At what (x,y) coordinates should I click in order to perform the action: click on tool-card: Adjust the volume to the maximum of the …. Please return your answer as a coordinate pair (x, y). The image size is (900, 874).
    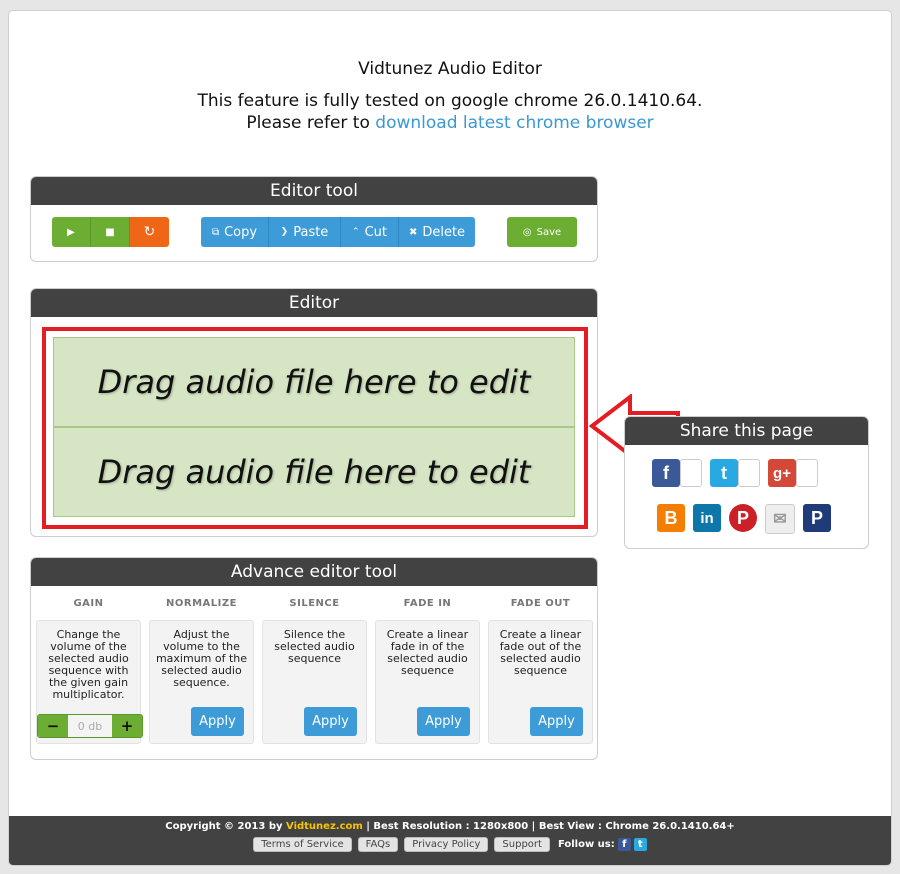
    Looking at the image, I should click on (201, 682).